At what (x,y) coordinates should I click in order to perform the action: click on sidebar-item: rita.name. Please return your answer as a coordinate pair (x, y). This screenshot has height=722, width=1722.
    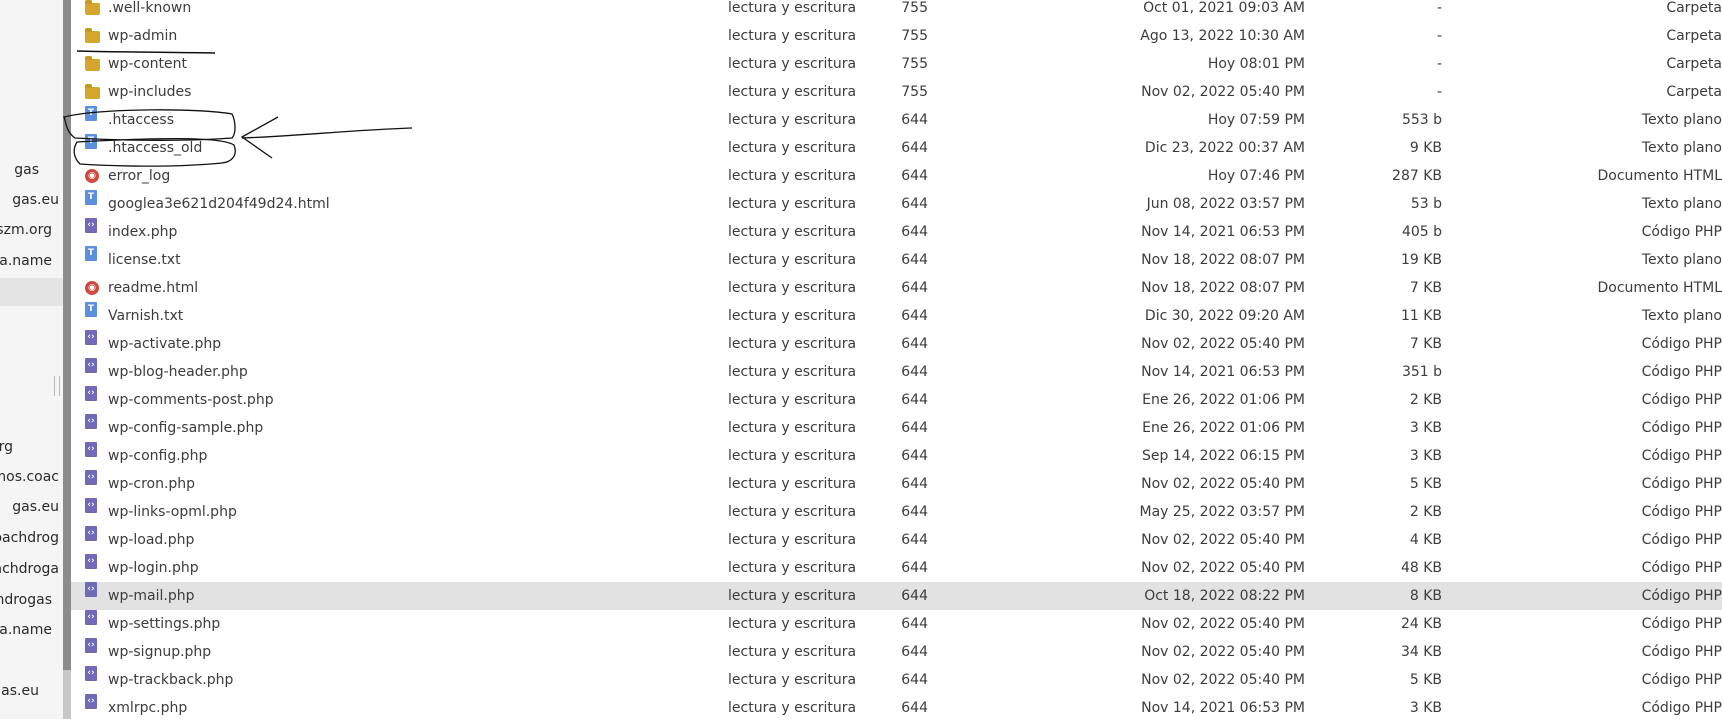
    Looking at the image, I should click on (26, 630).